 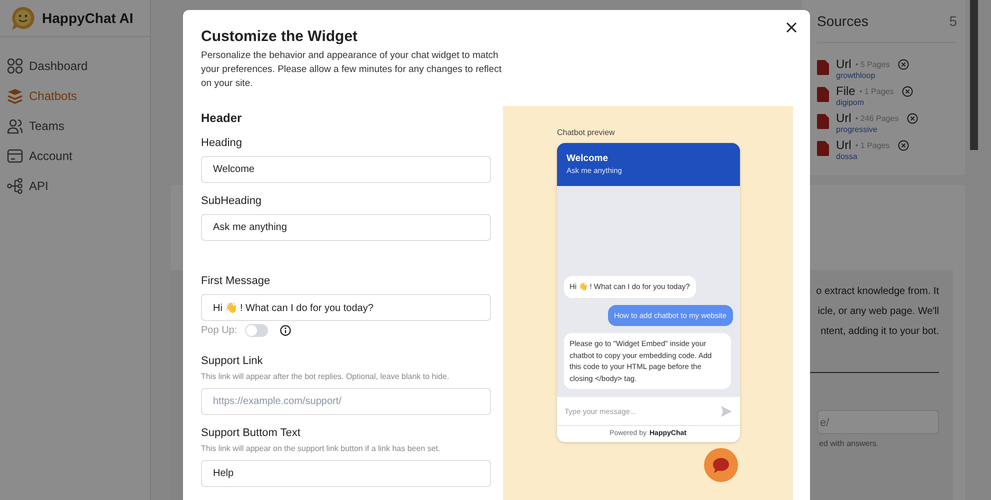 I want to click on source-link: digipom, so click(x=874, y=102).